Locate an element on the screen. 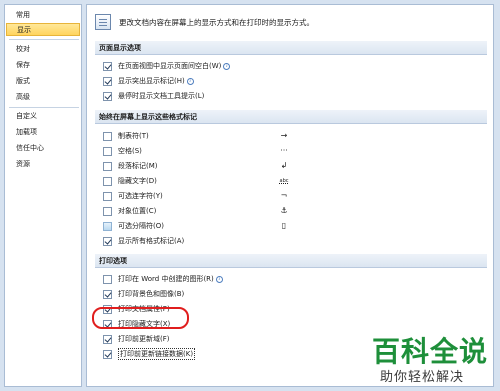 This screenshot has height=391, width=500. option-object-anchors: 对象位置(C) is located at coordinates (129, 211).